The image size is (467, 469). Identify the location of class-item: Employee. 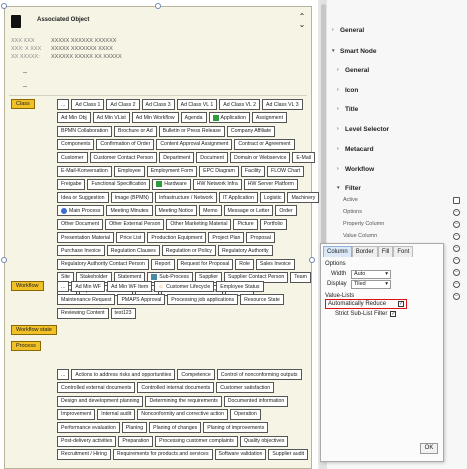
(129, 171).